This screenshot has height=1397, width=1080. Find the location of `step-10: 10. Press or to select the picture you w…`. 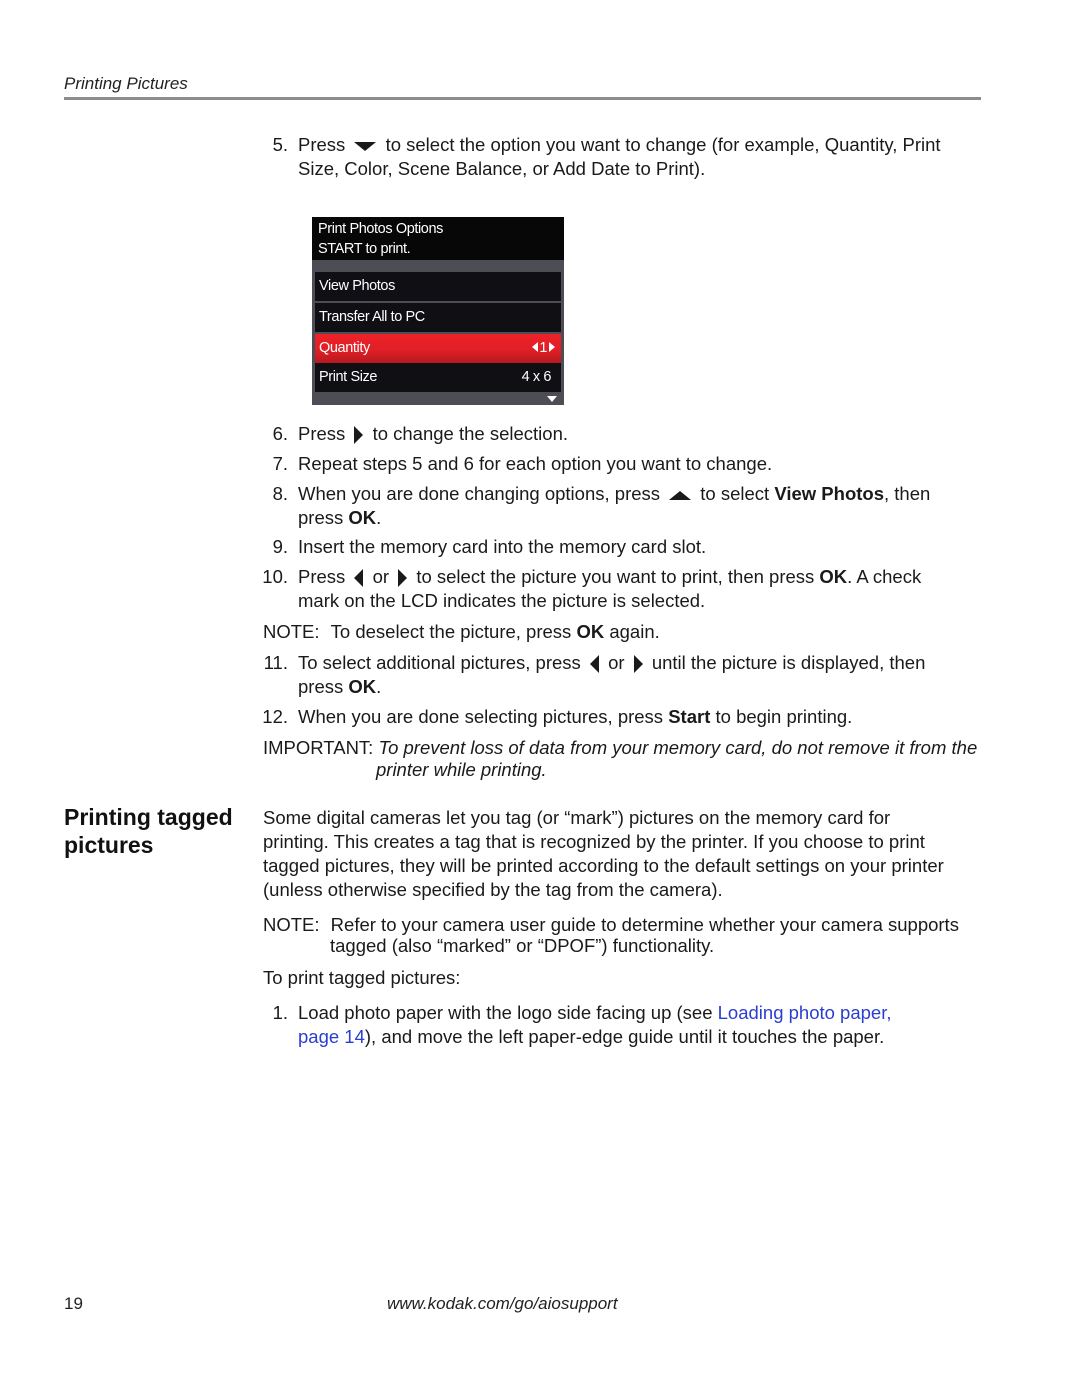

step-10: 10. Press or to select the picture you w… is located at coordinates (592, 588).